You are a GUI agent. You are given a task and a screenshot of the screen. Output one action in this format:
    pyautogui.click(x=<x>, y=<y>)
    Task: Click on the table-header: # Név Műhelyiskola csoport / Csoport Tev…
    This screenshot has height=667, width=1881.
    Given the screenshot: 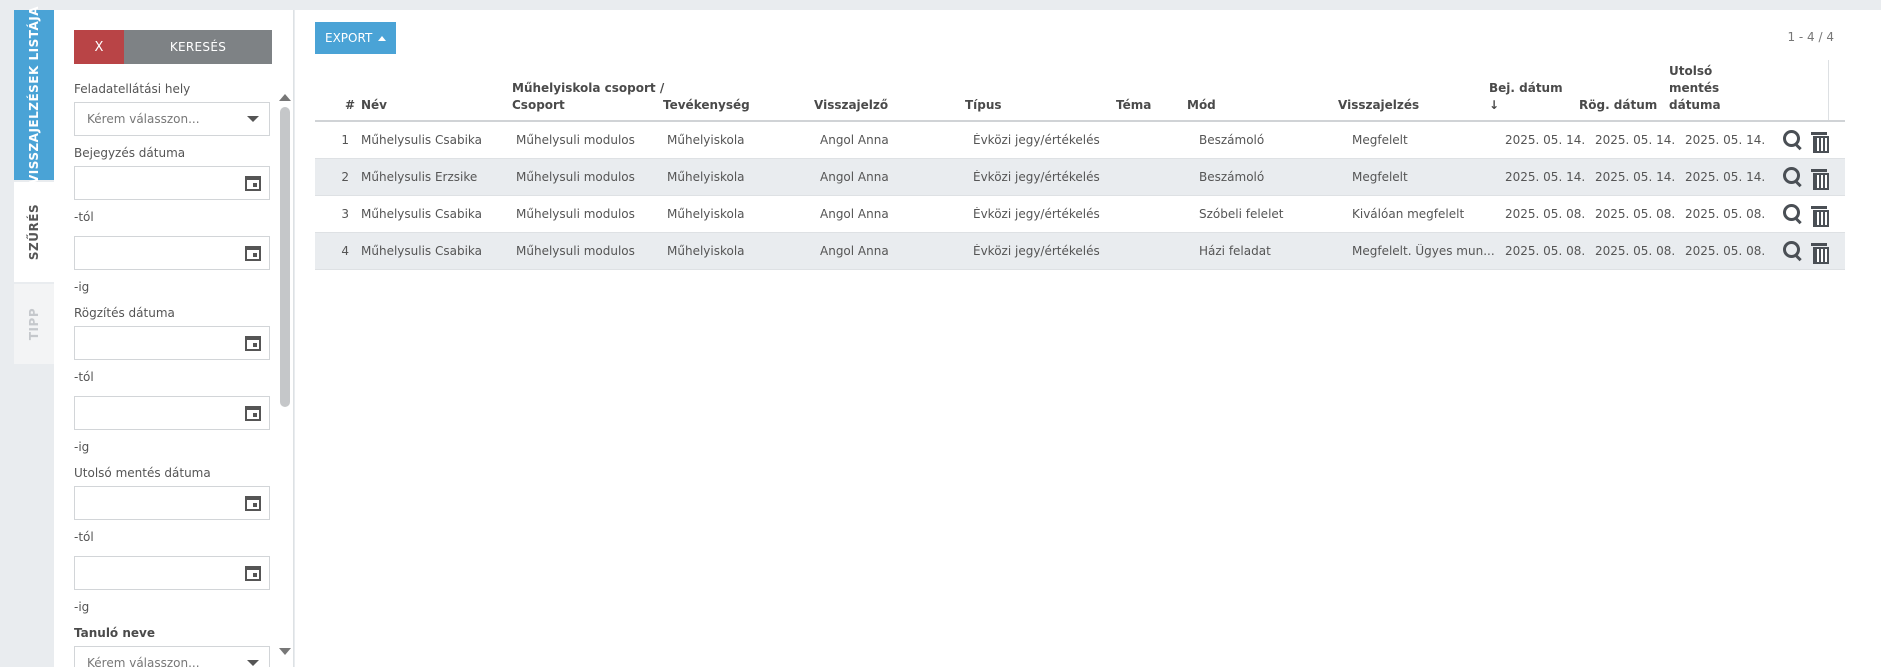 What is the action you would take?
    pyautogui.click(x=1080, y=91)
    